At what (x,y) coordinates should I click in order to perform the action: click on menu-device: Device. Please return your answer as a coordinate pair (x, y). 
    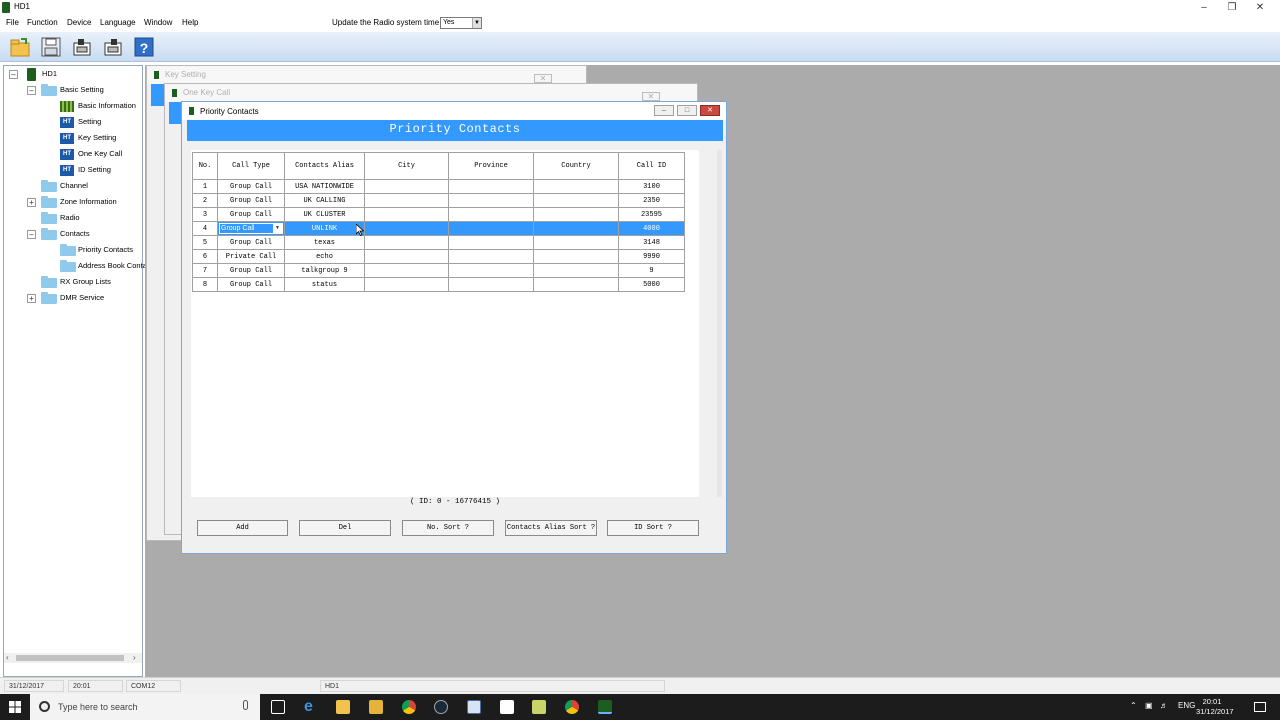
    Looking at the image, I should click on (79, 22).